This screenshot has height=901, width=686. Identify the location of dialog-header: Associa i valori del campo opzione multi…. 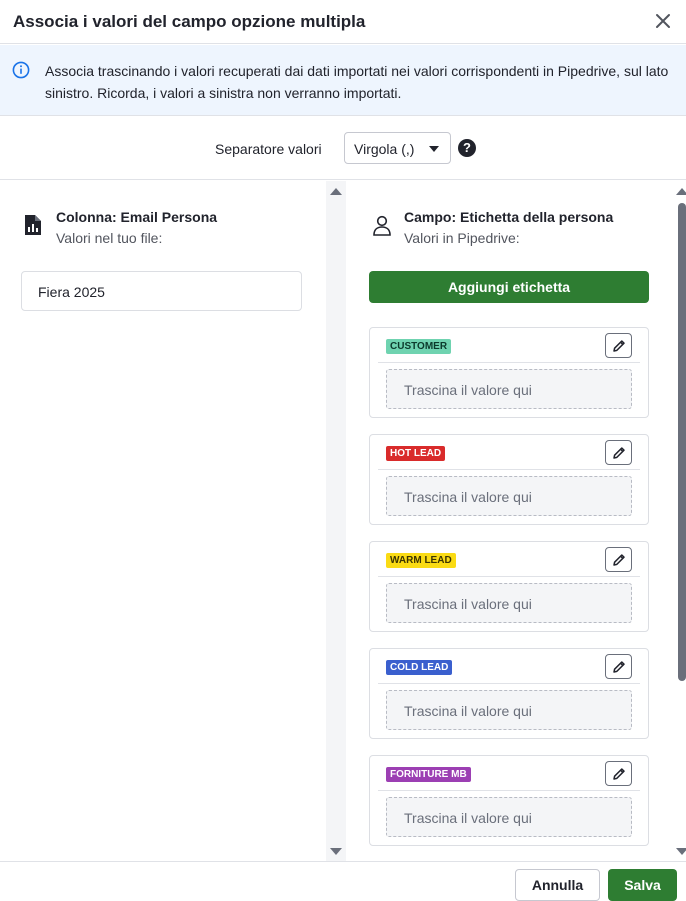
(343, 22).